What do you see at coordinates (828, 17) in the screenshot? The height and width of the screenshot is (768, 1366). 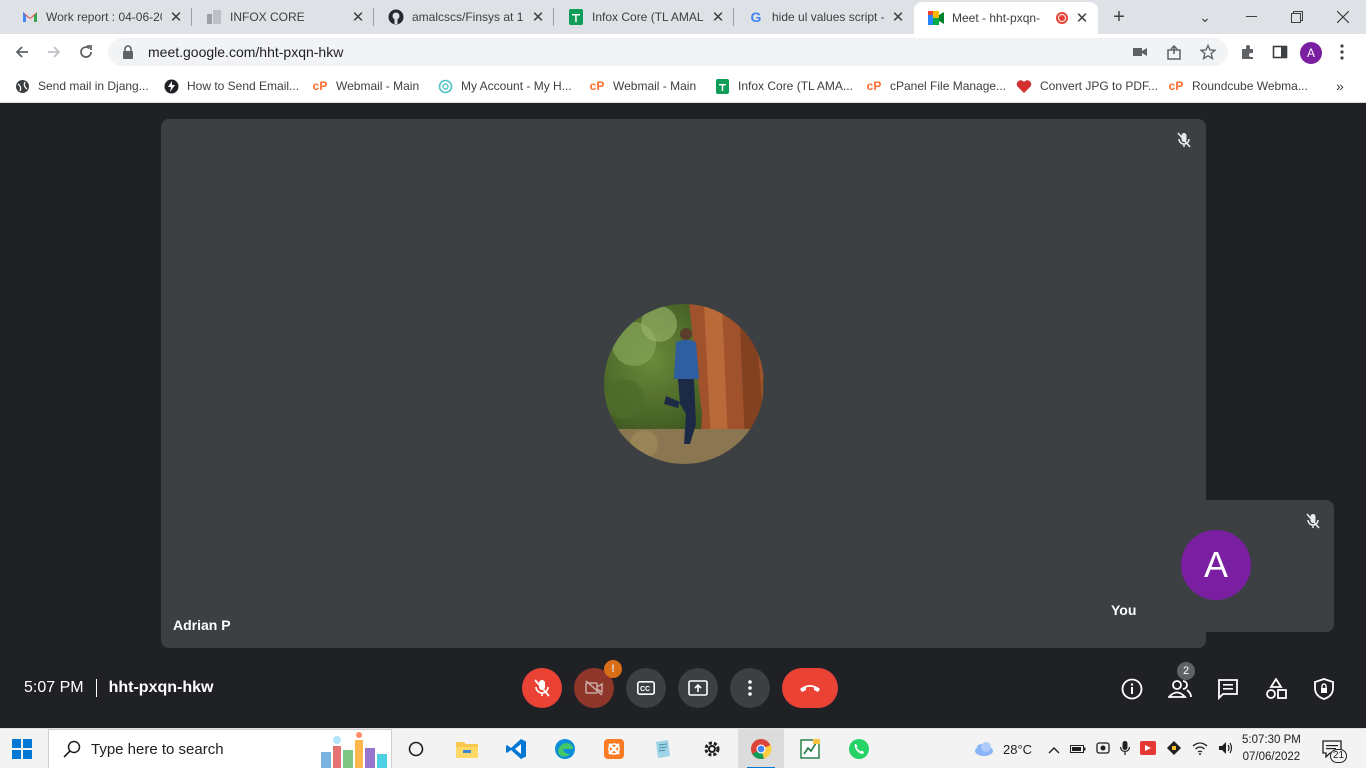 I see `tab-title: hide ul values script -` at bounding box center [828, 17].